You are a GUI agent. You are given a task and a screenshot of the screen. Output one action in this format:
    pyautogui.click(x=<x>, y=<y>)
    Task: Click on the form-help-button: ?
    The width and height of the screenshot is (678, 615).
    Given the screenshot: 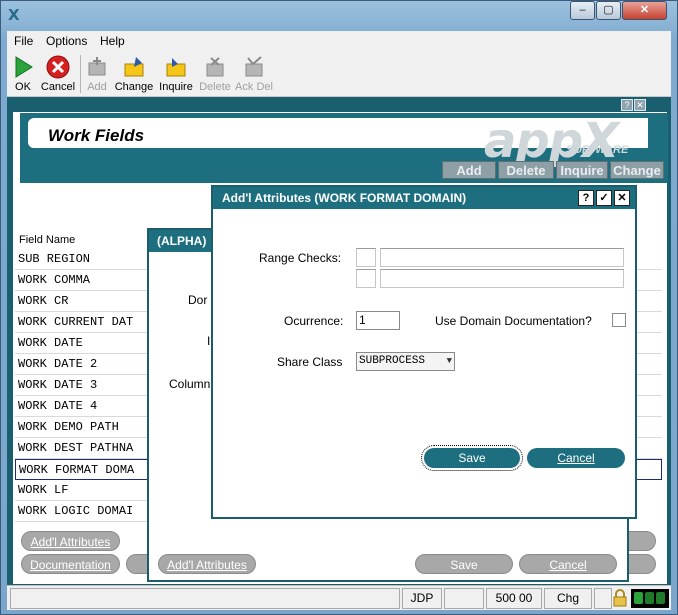 What is the action you would take?
    pyautogui.click(x=627, y=105)
    